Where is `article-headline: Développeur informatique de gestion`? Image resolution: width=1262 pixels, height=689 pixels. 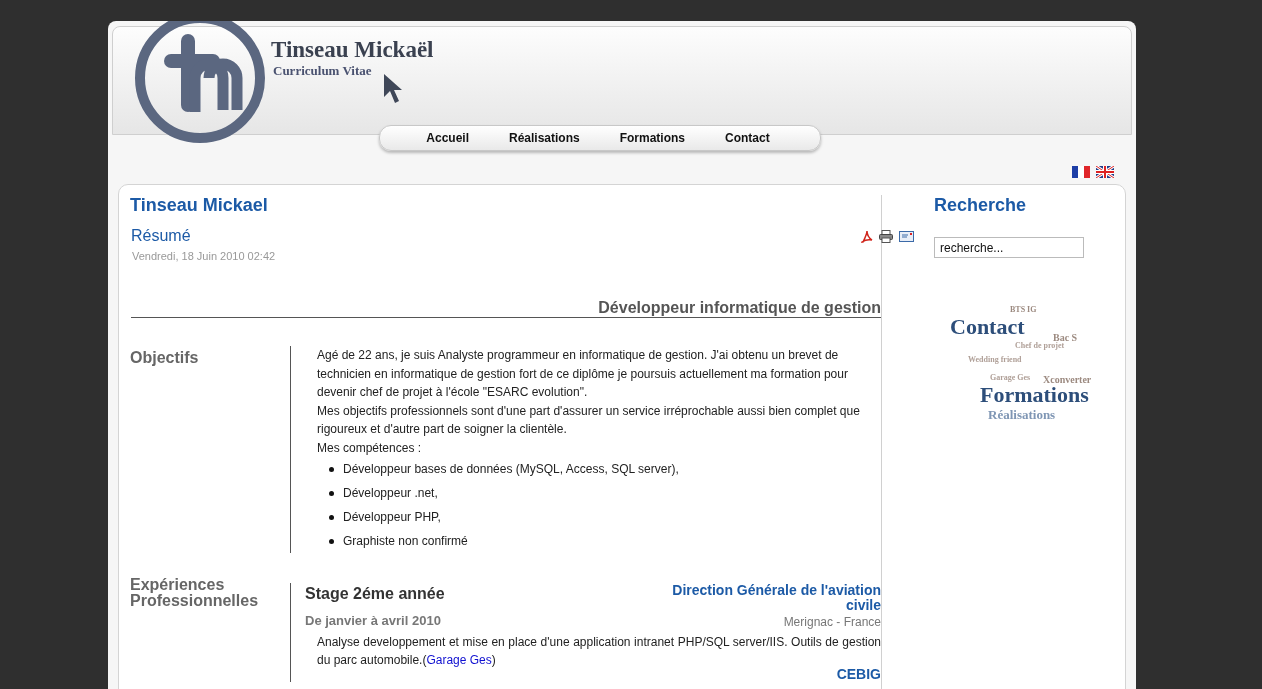 article-headline: Développeur informatique de gestion is located at coordinates (506, 308).